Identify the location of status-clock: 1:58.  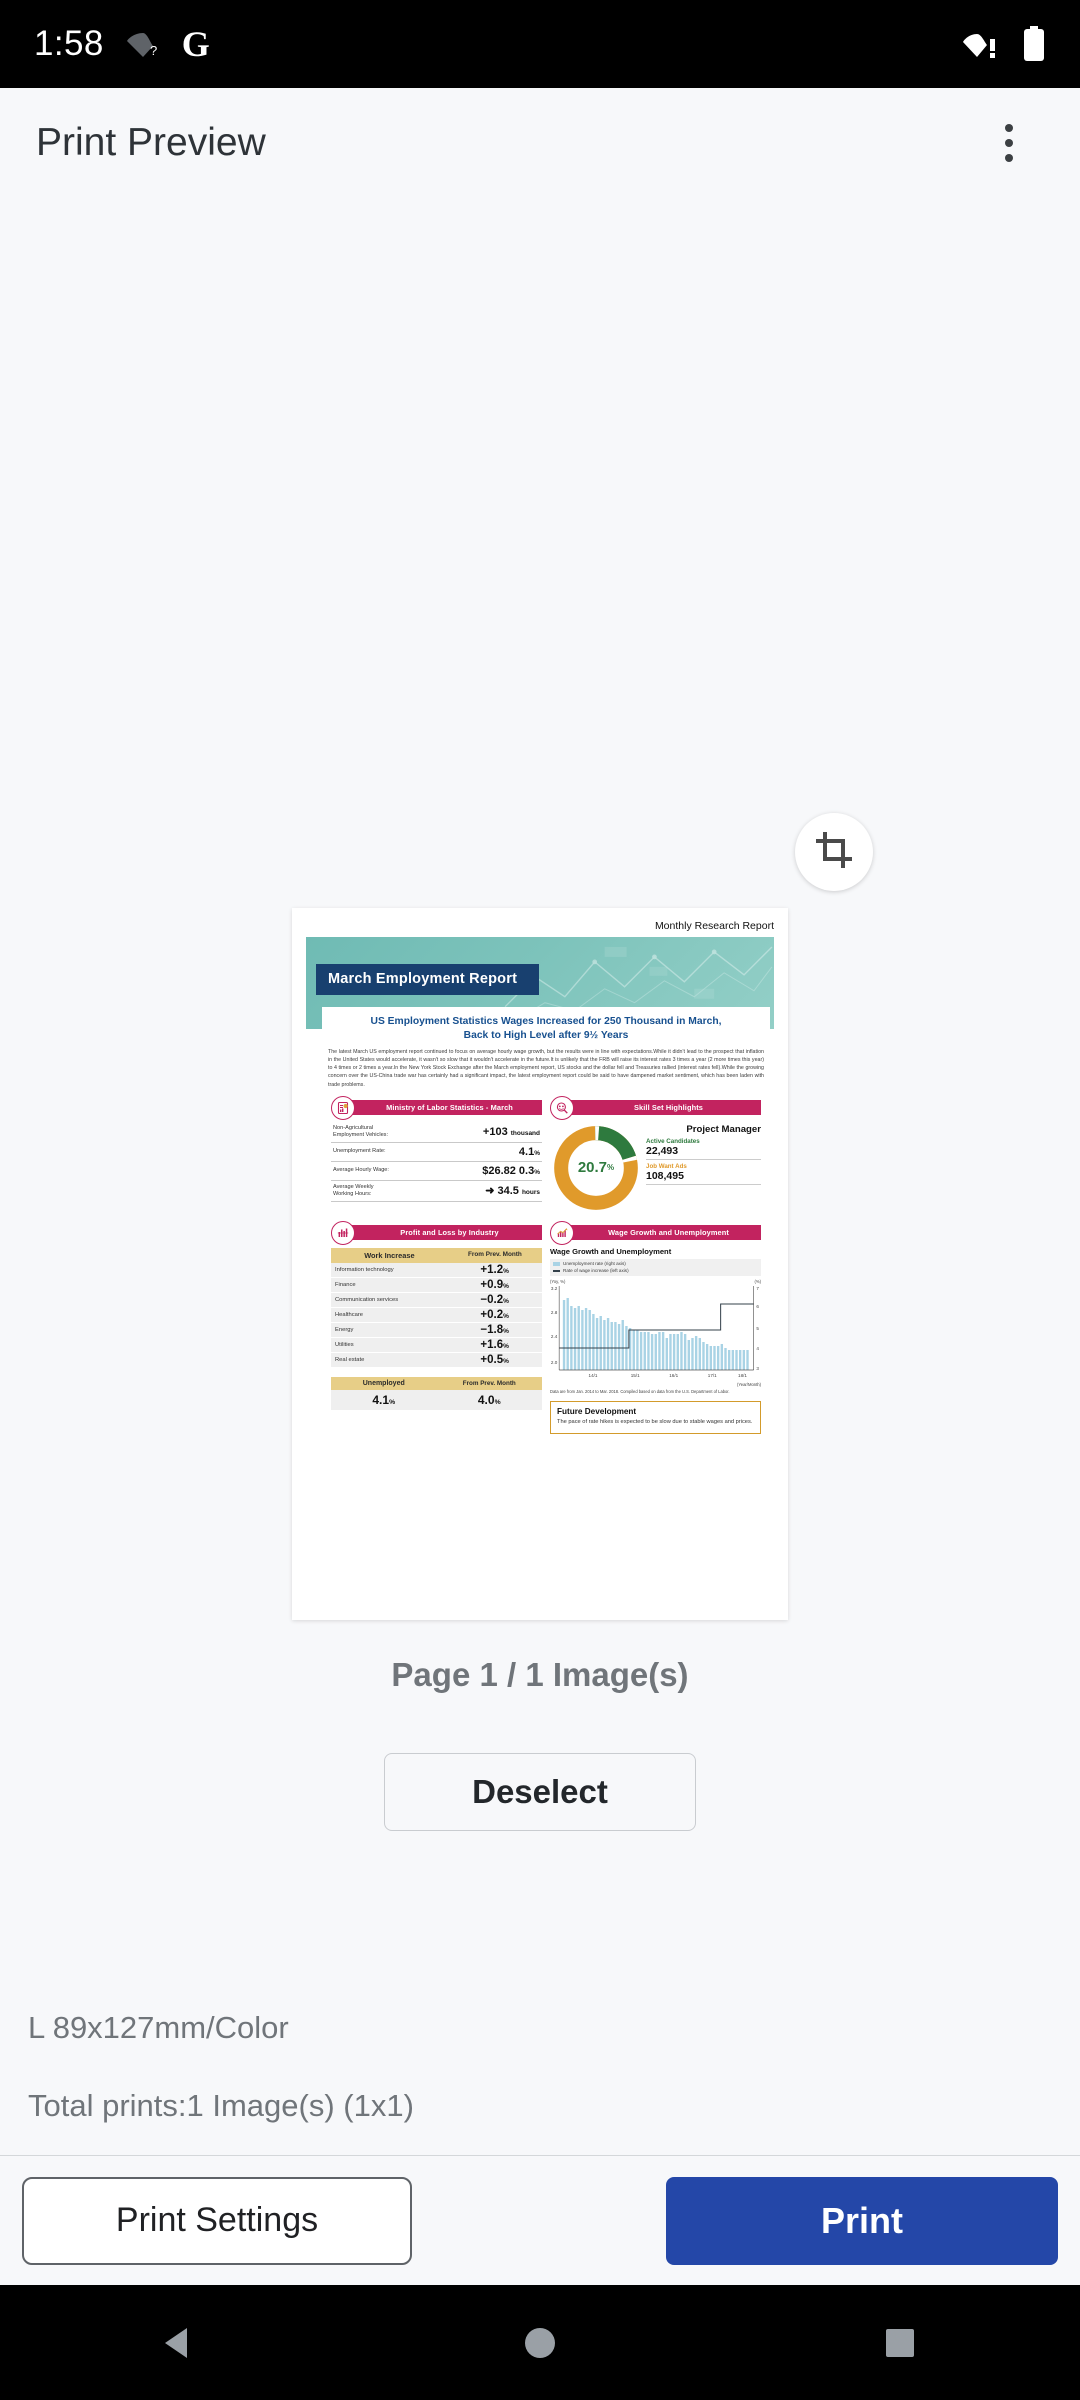
(69, 43).